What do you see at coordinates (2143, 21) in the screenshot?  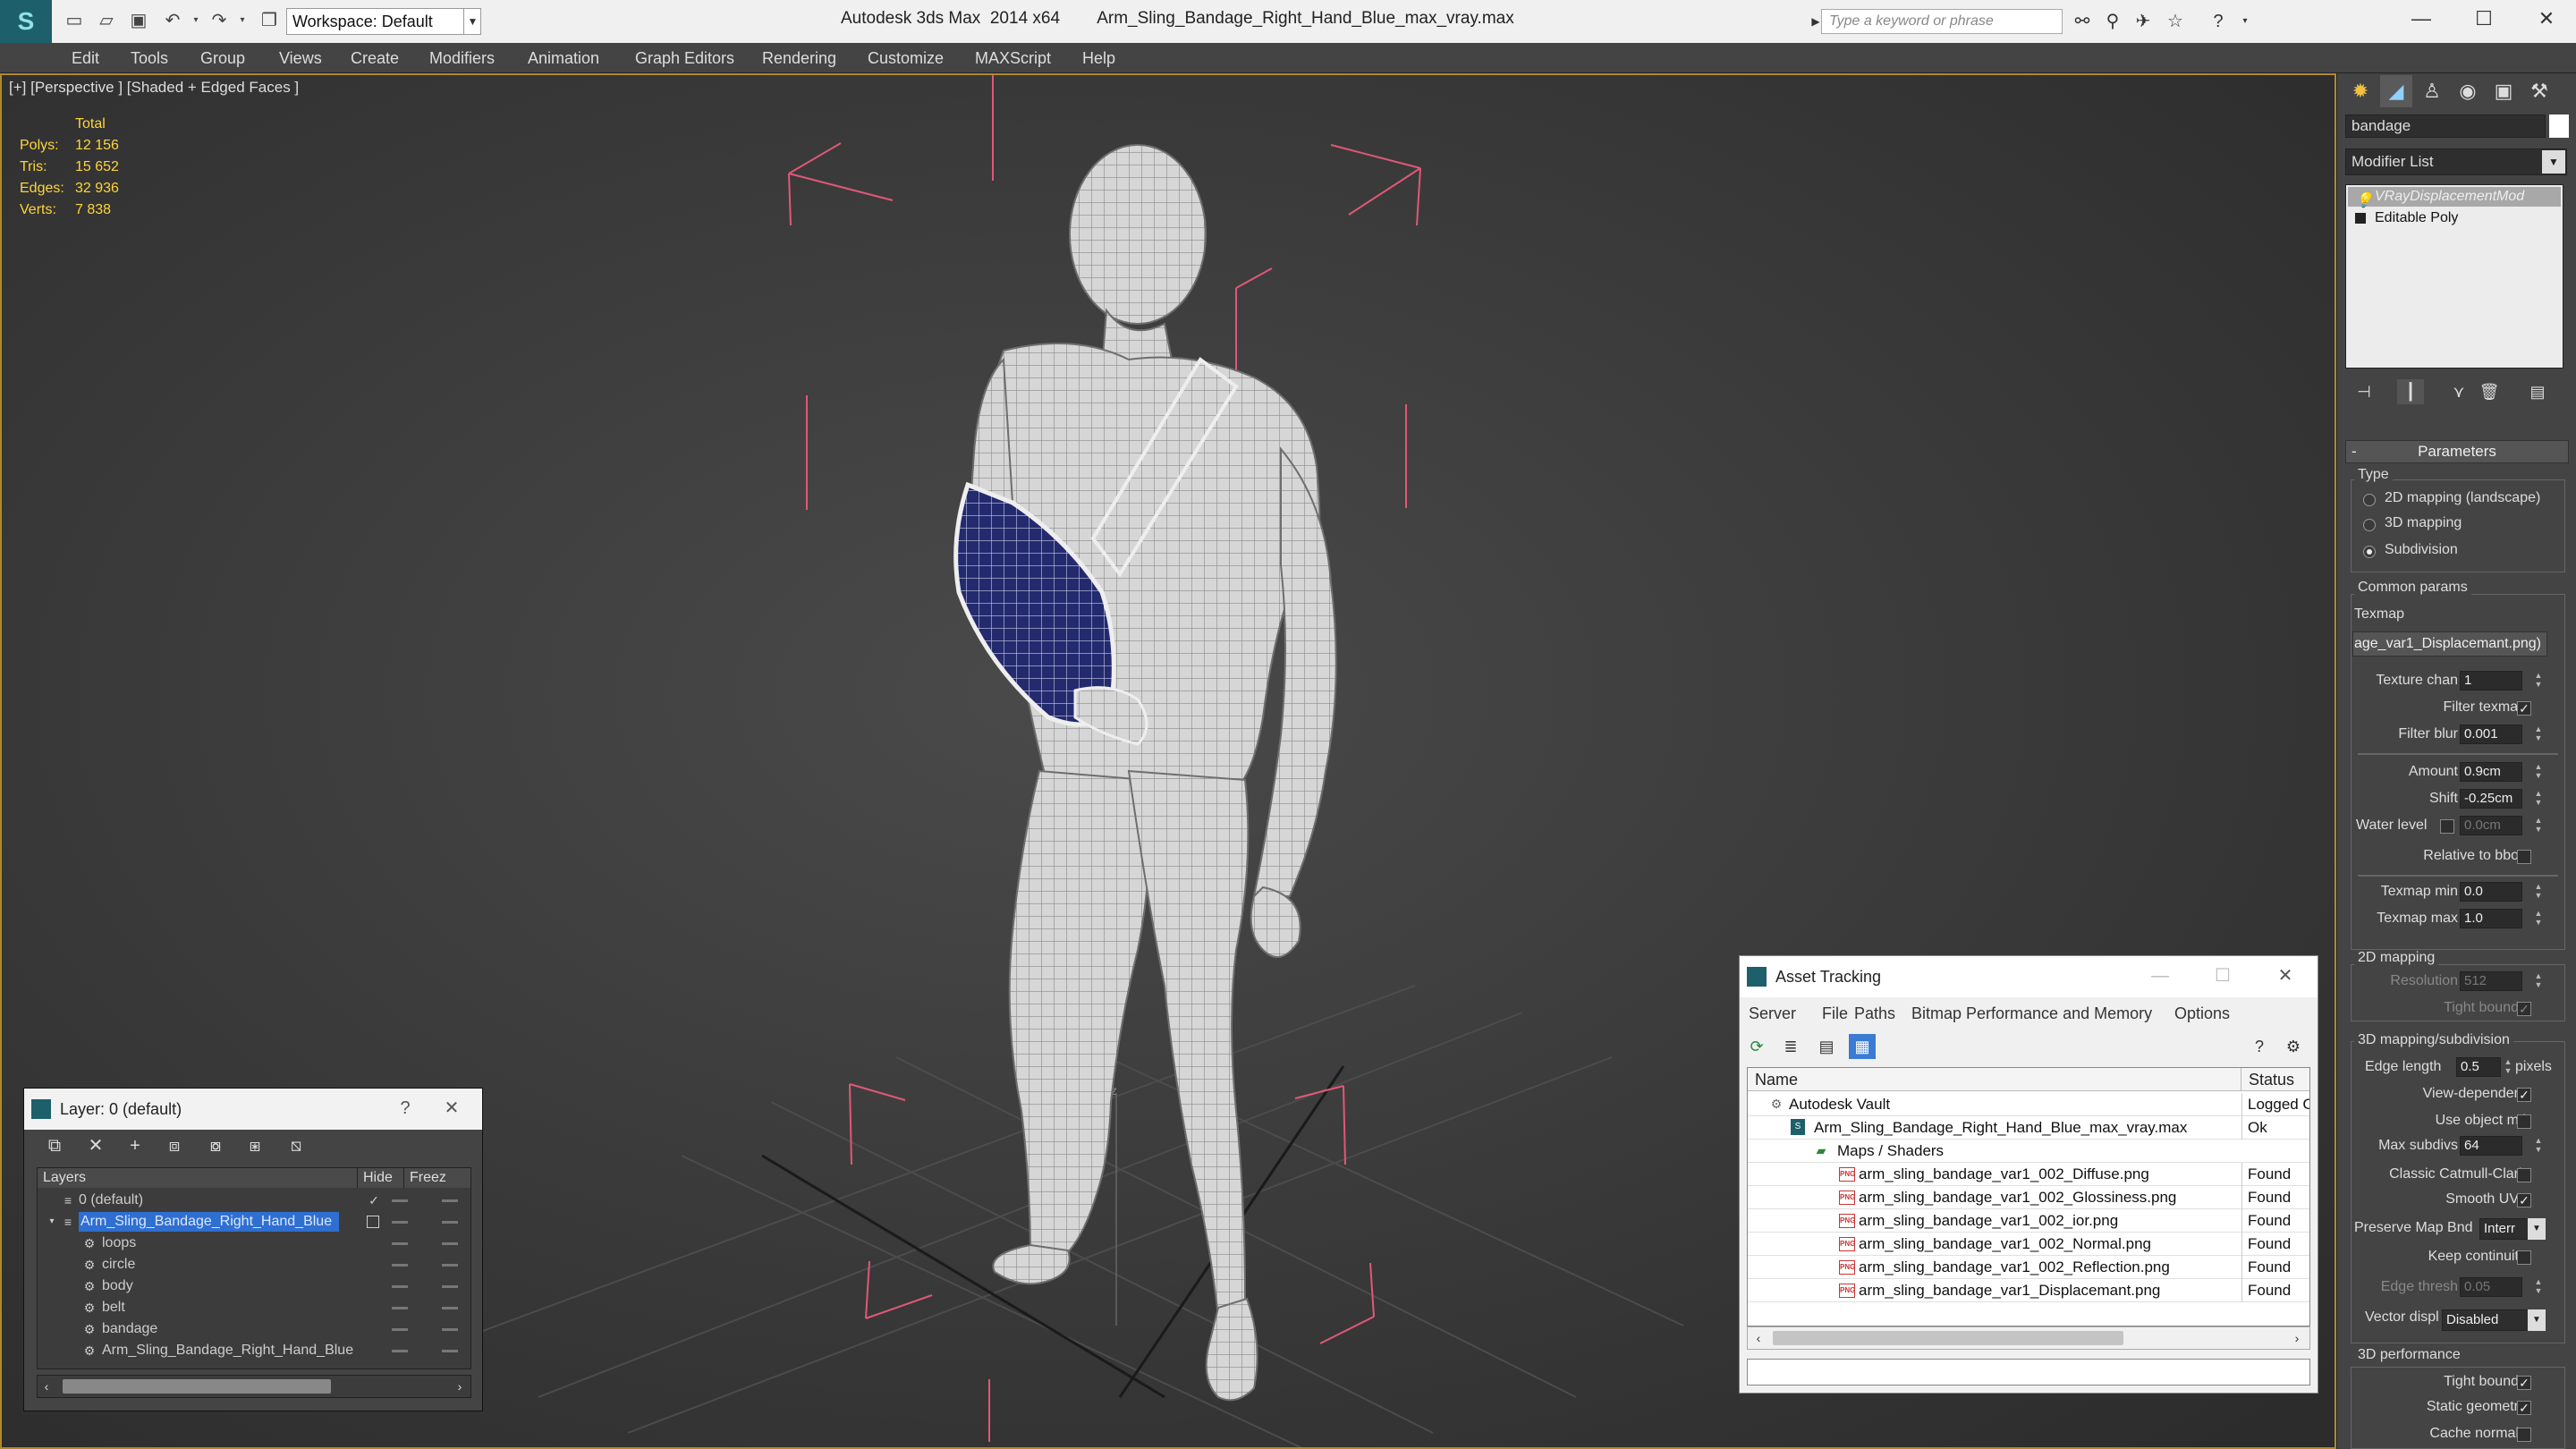 I see `communication-icon: ✈` at bounding box center [2143, 21].